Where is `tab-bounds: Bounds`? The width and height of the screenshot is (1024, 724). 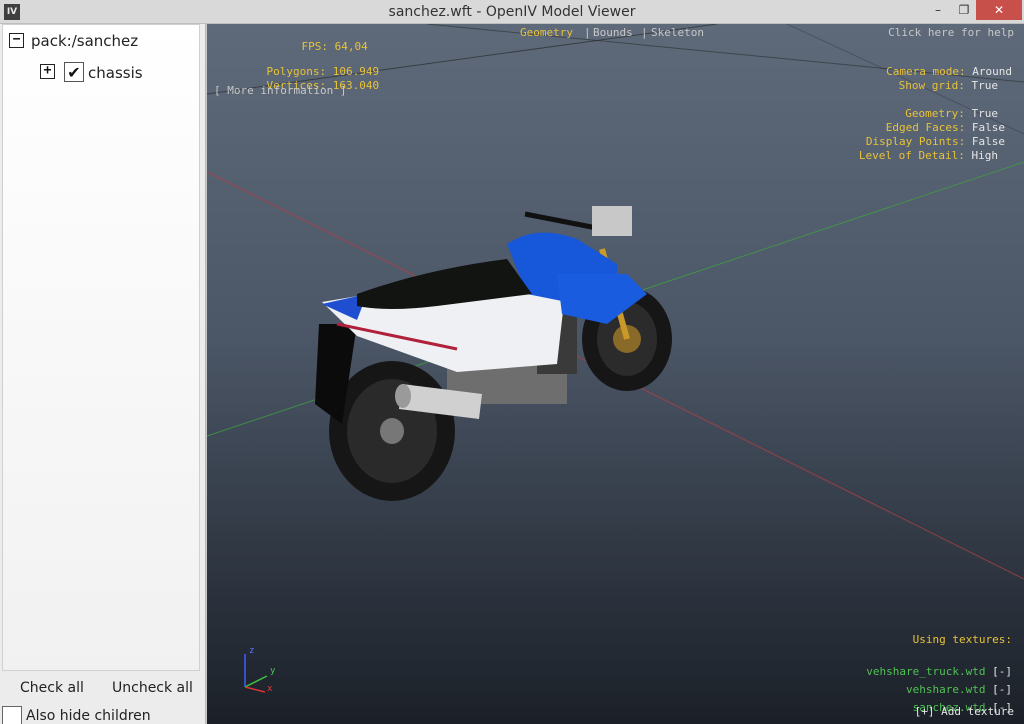 tab-bounds: Bounds is located at coordinates (613, 32).